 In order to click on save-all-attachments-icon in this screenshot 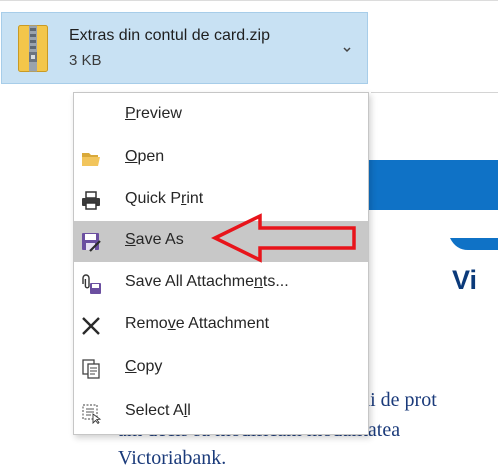, I will do `click(91, 284)`.